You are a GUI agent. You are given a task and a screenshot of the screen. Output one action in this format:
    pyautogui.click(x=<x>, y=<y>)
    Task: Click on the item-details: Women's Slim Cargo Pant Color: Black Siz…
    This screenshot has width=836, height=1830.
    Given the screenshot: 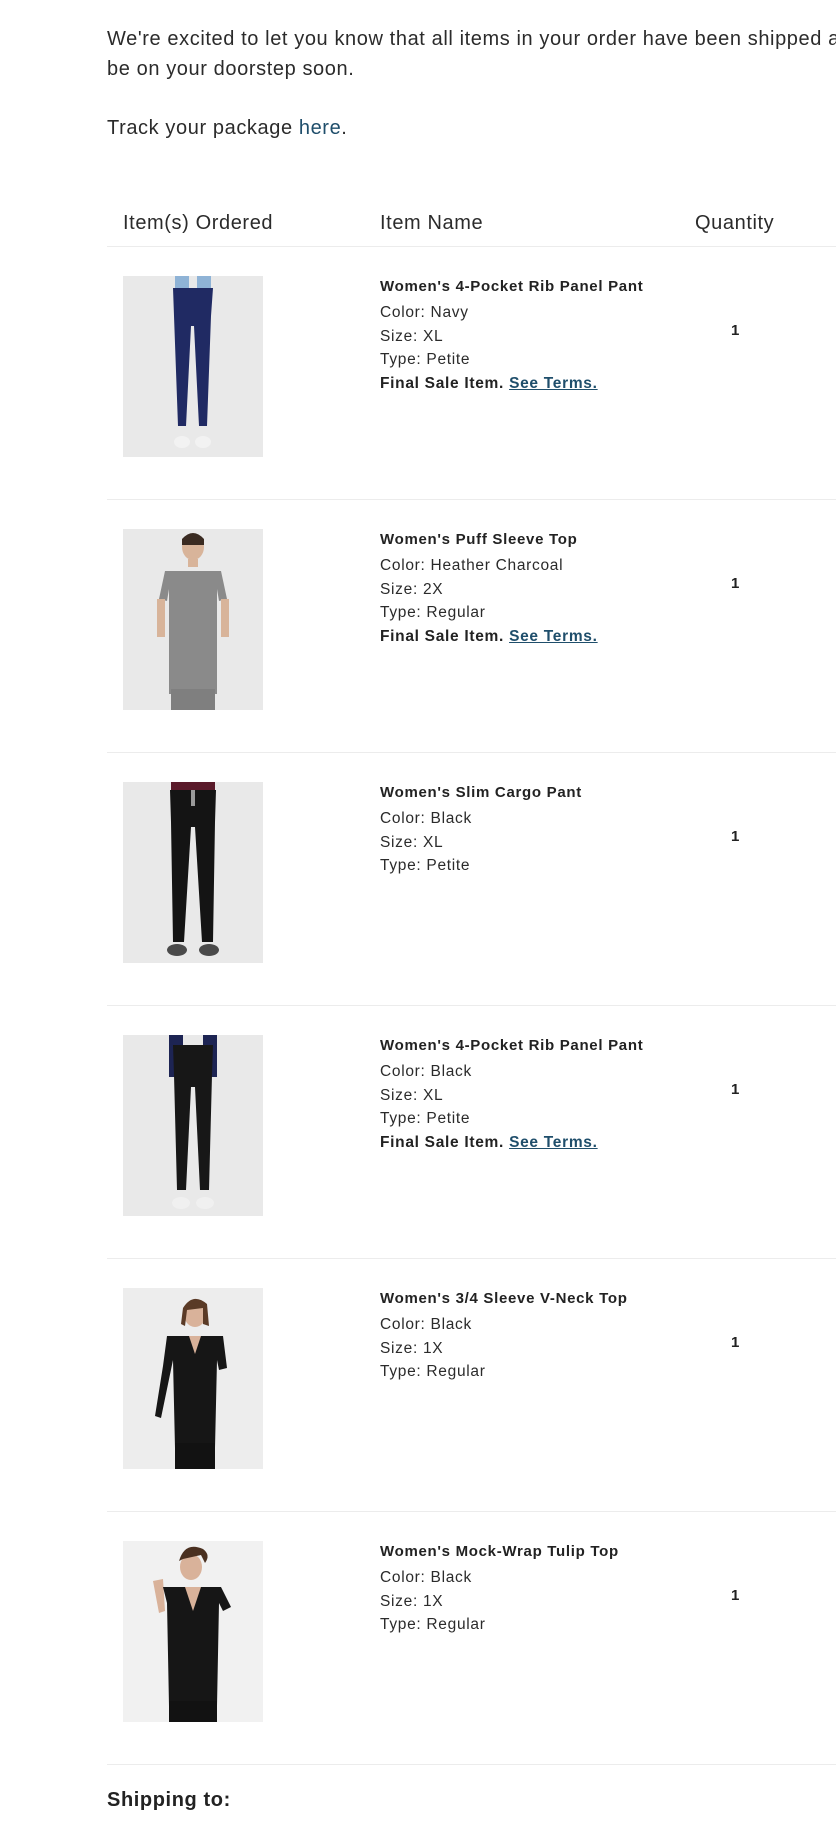 What is the action you would take?
    pyautogui.click(x=530, y=830)
    